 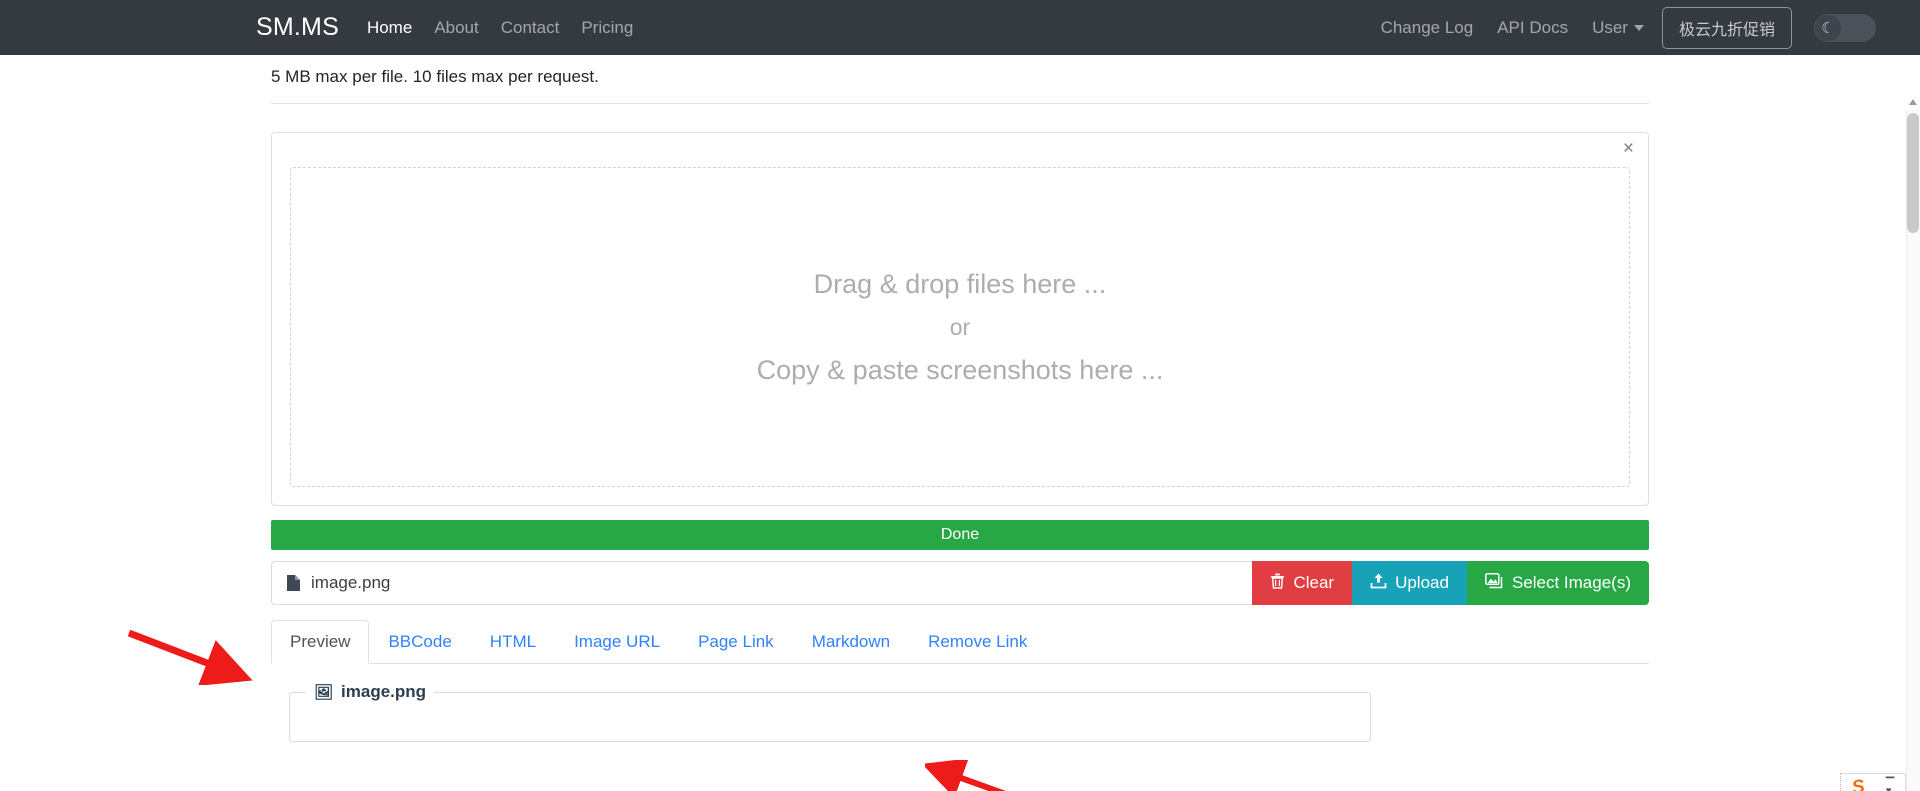 What do you see at coordinates (190, 657) in the screenshot?
I see `arrow-to-file-row` at bounding box center [190, 657].